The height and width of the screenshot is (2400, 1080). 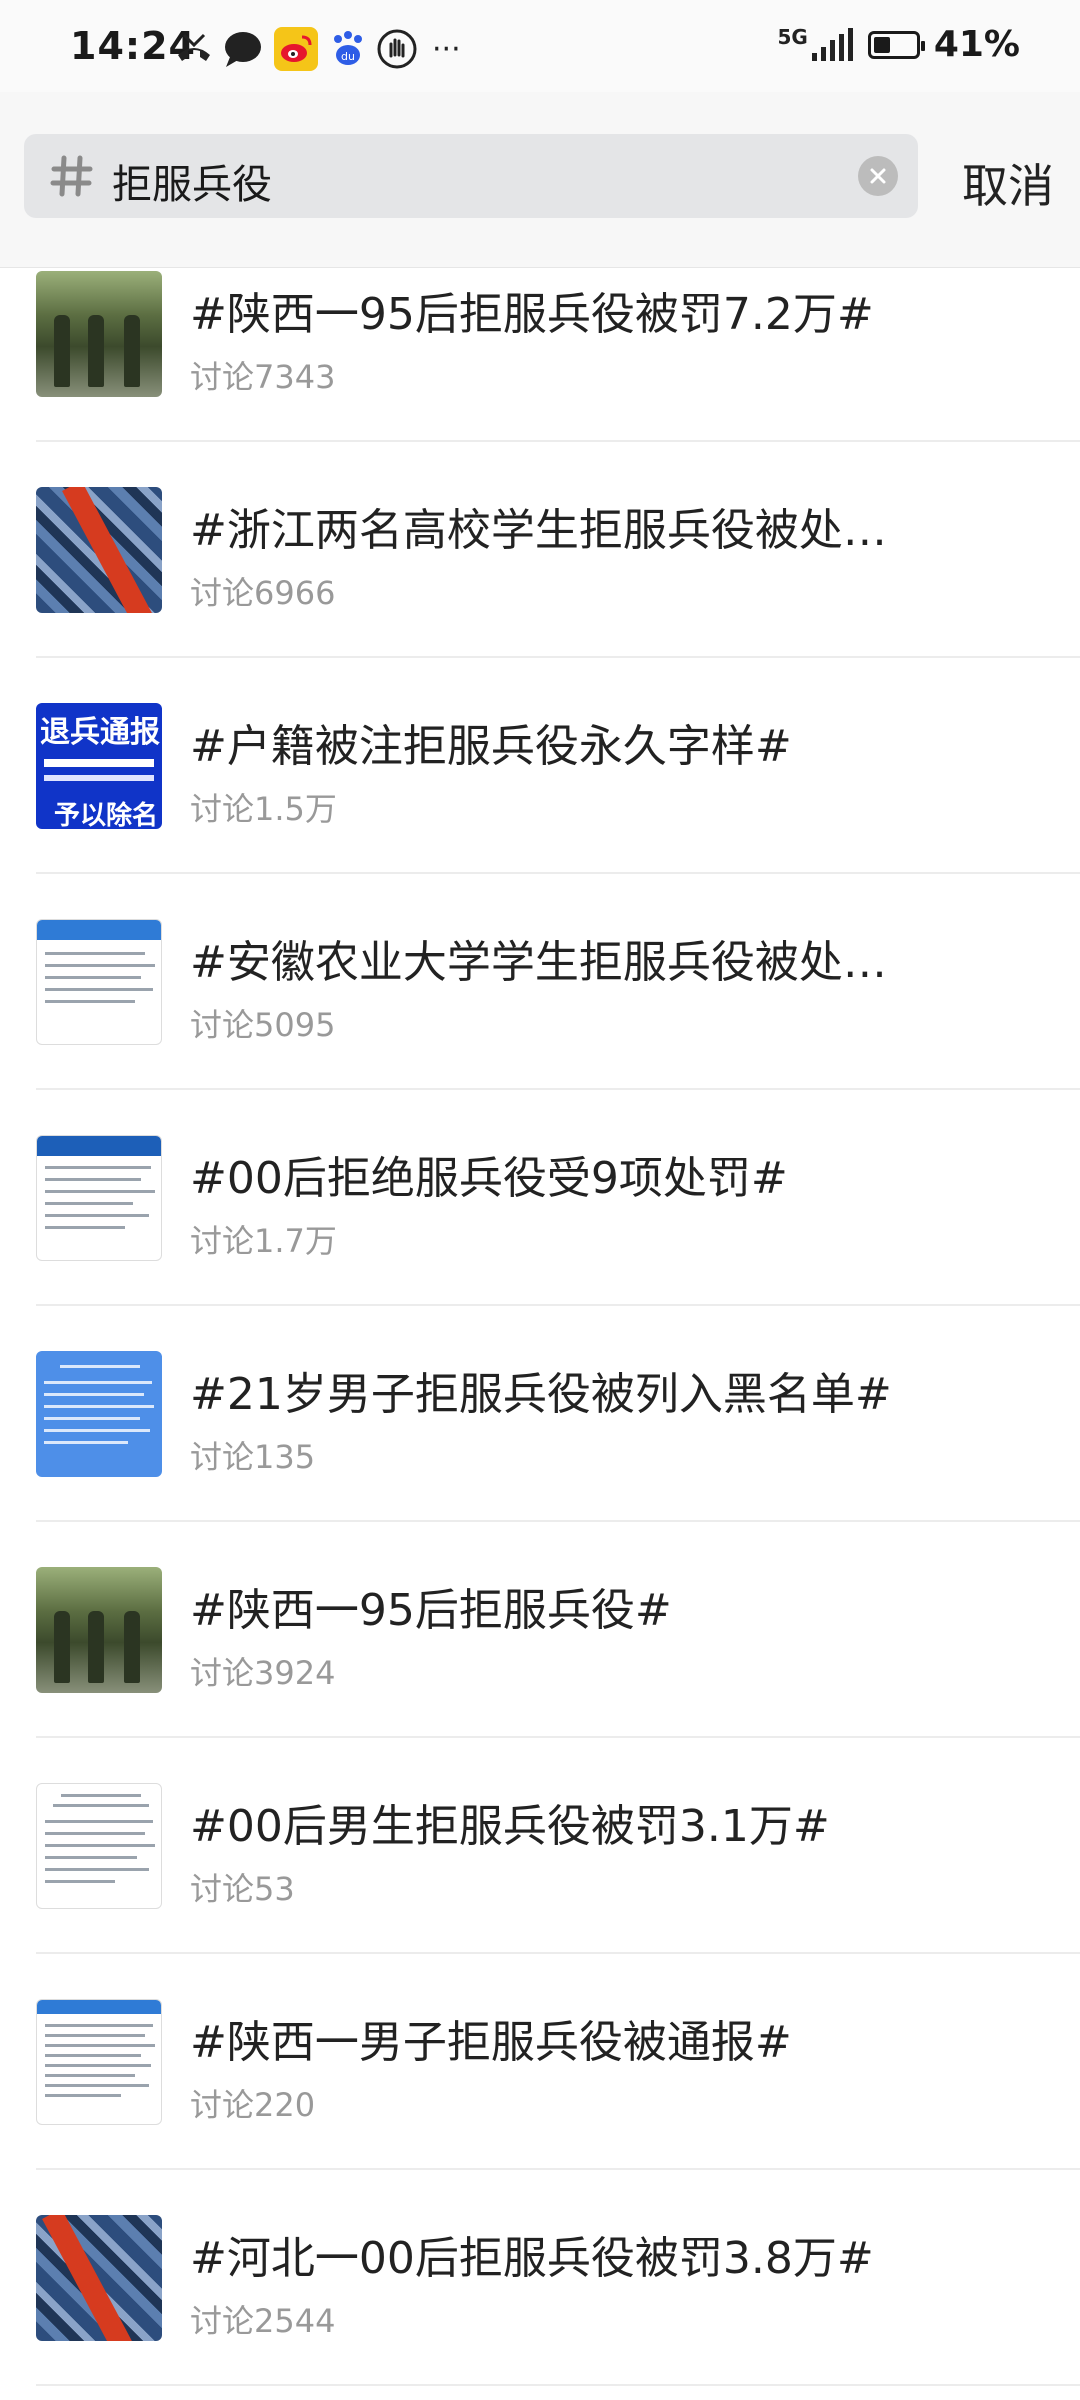 I want to click on hashtag-icon, so click(x=72, y=176).